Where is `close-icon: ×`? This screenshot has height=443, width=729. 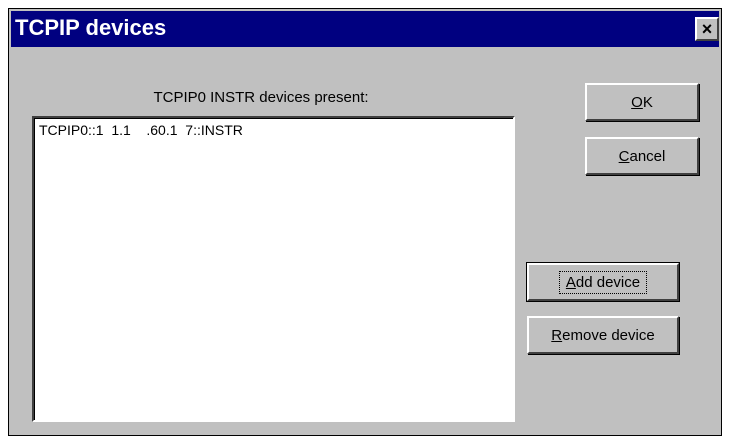 close-icon: × is located at coordinates (707, 29).